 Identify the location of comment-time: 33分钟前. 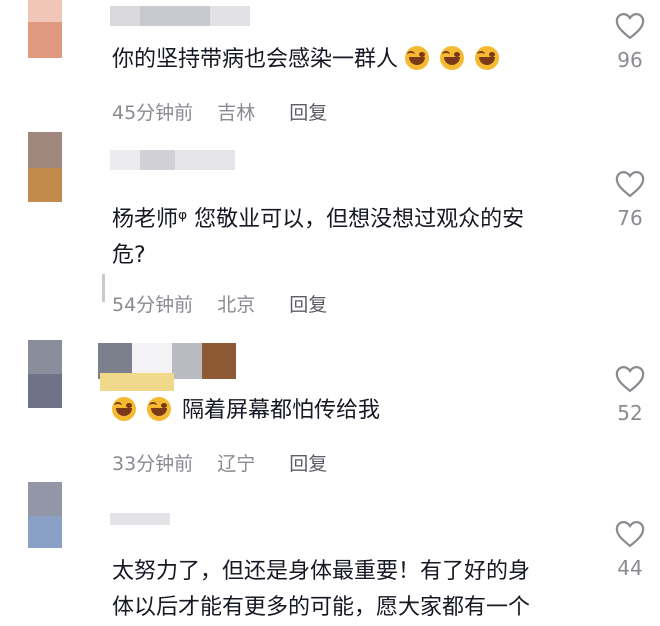
(153, 464).